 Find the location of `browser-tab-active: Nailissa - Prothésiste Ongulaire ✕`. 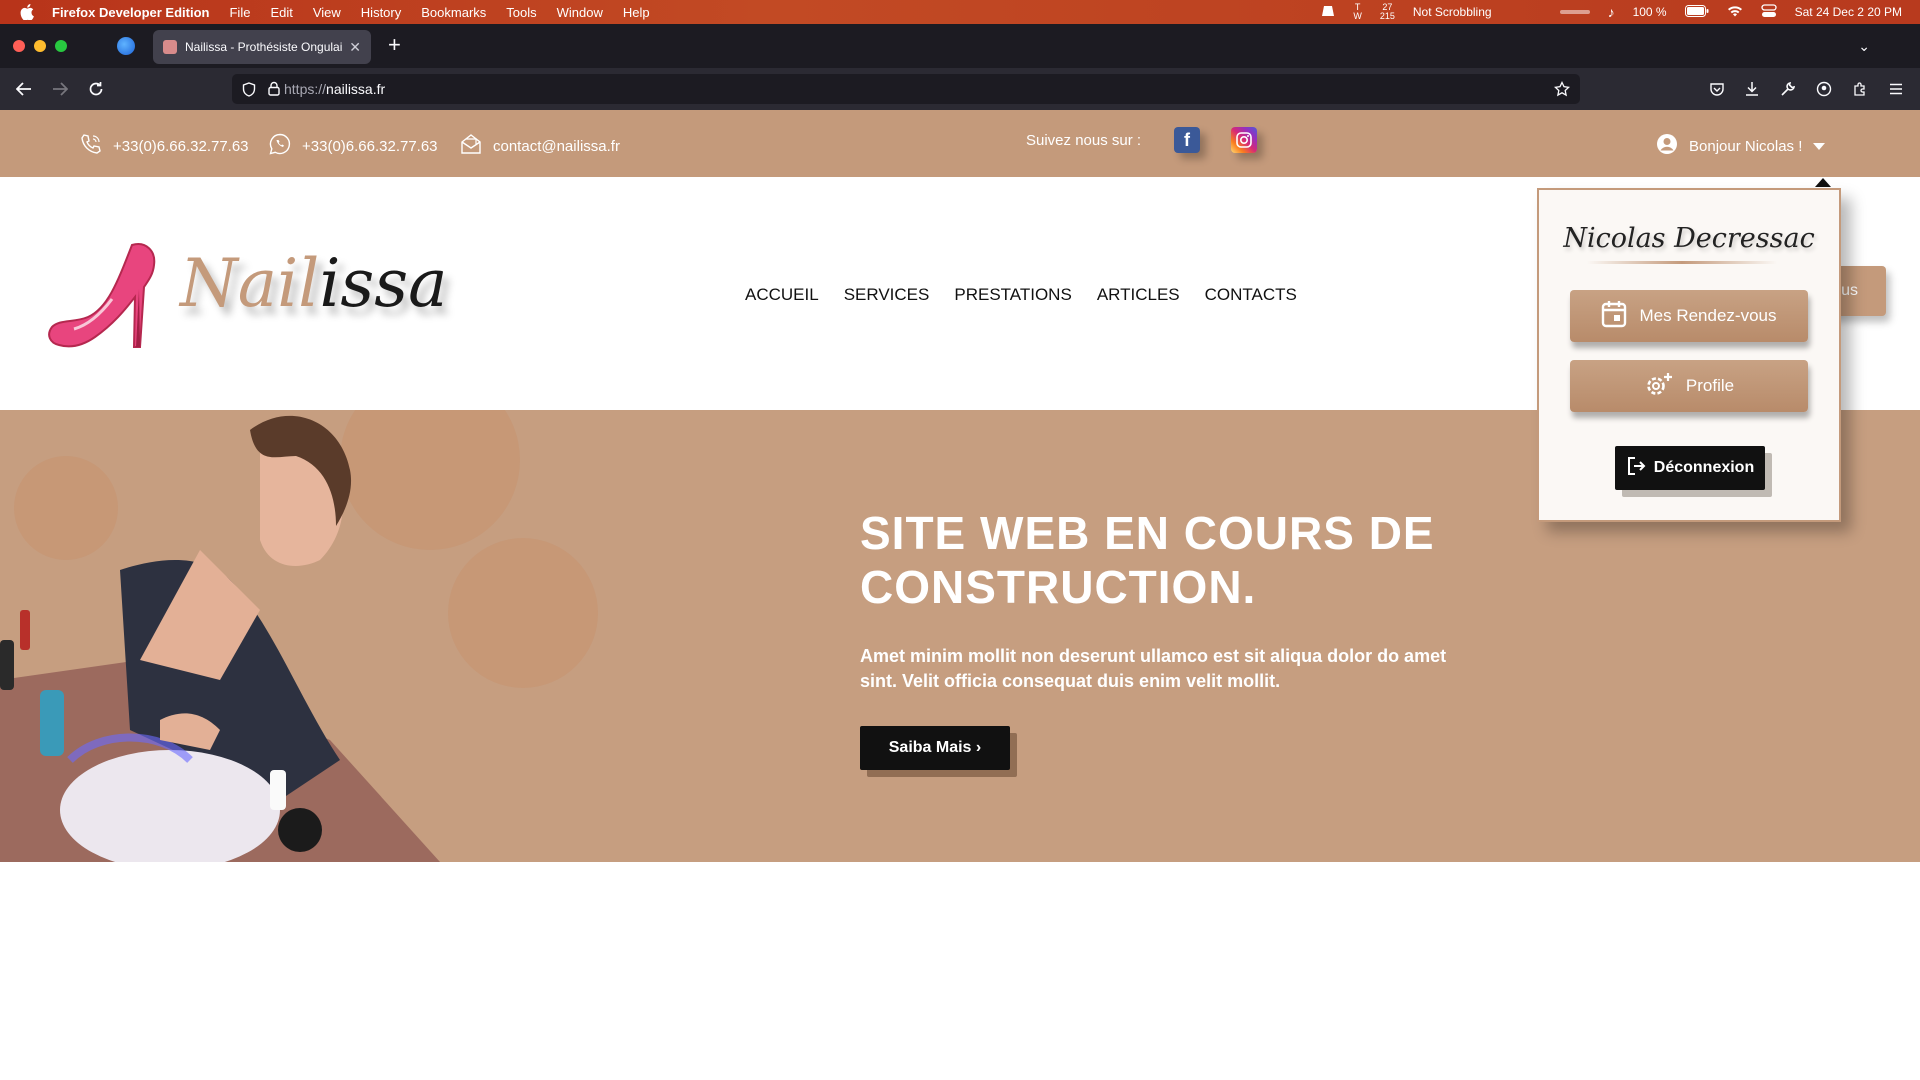

browser-tab-active: Nailissa - Prothésiste Ongulaire ✕ is located at coordinates (262, 47).